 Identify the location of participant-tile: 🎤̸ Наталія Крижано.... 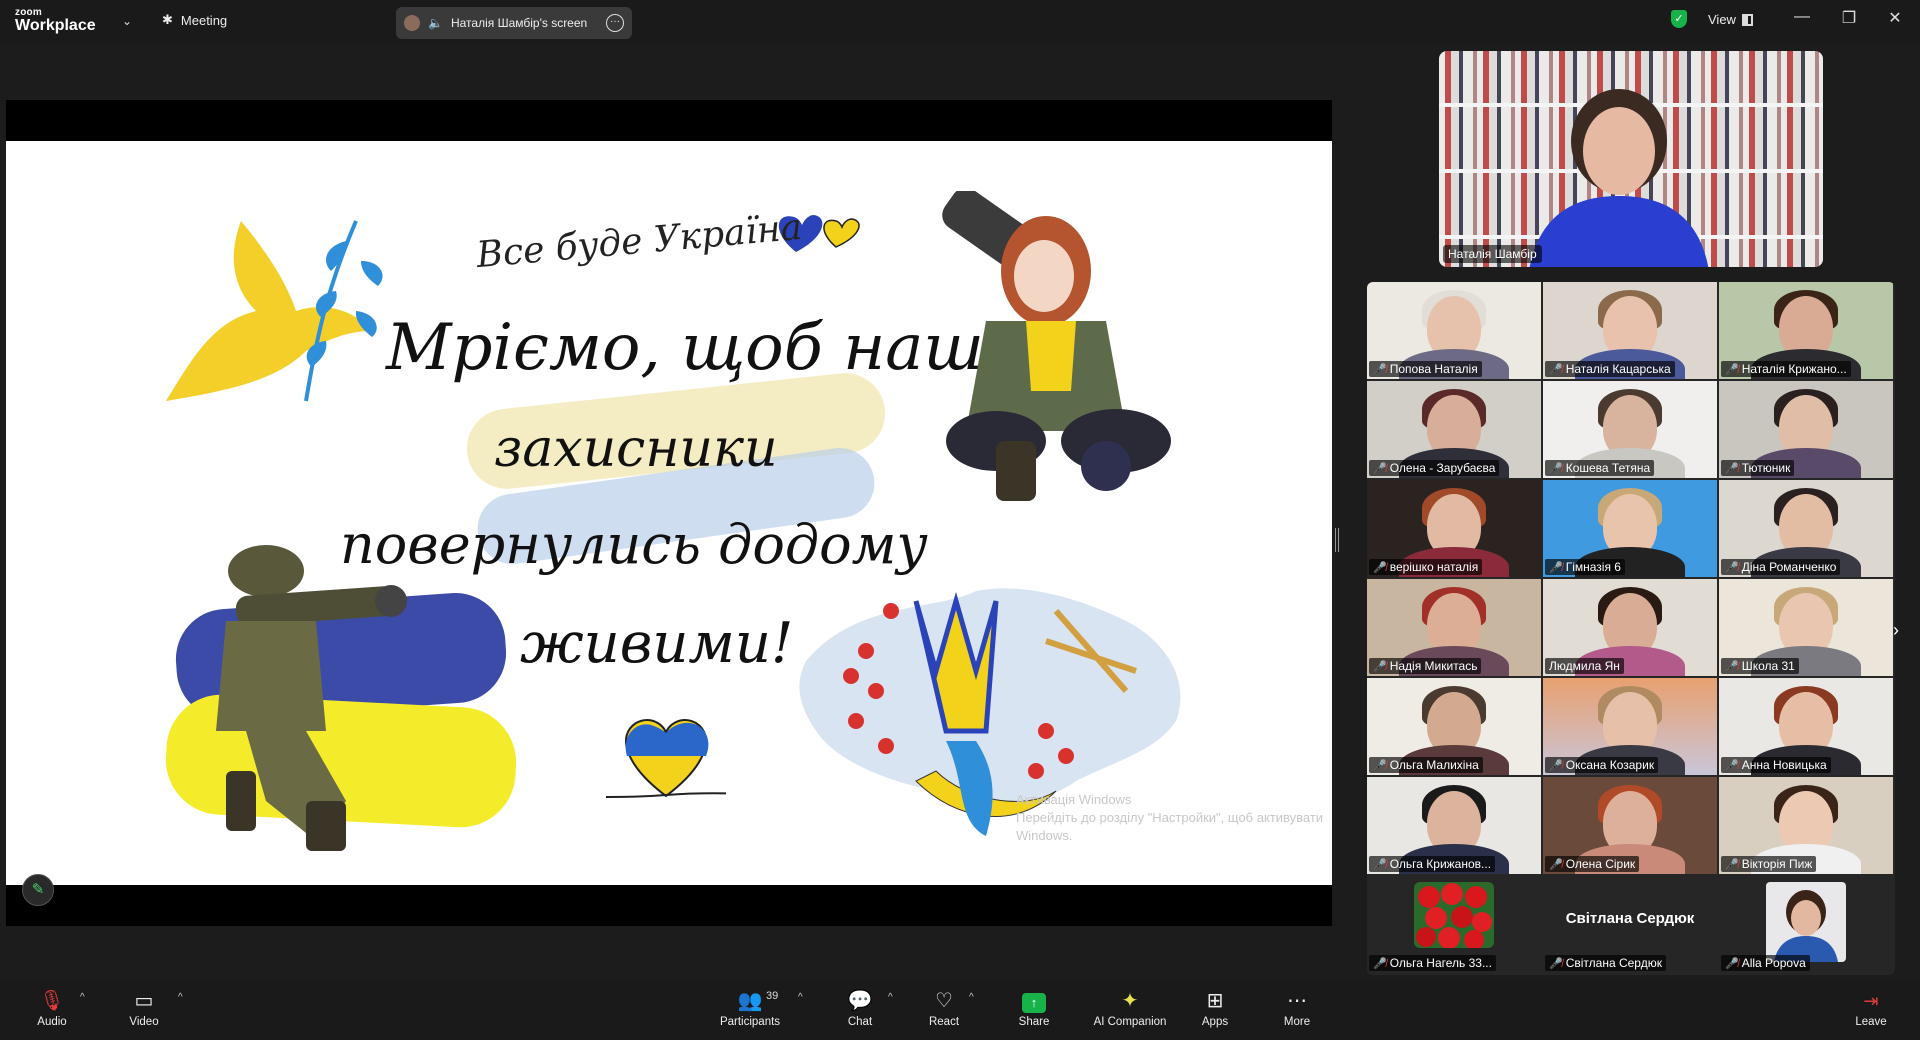
(1806, 330).